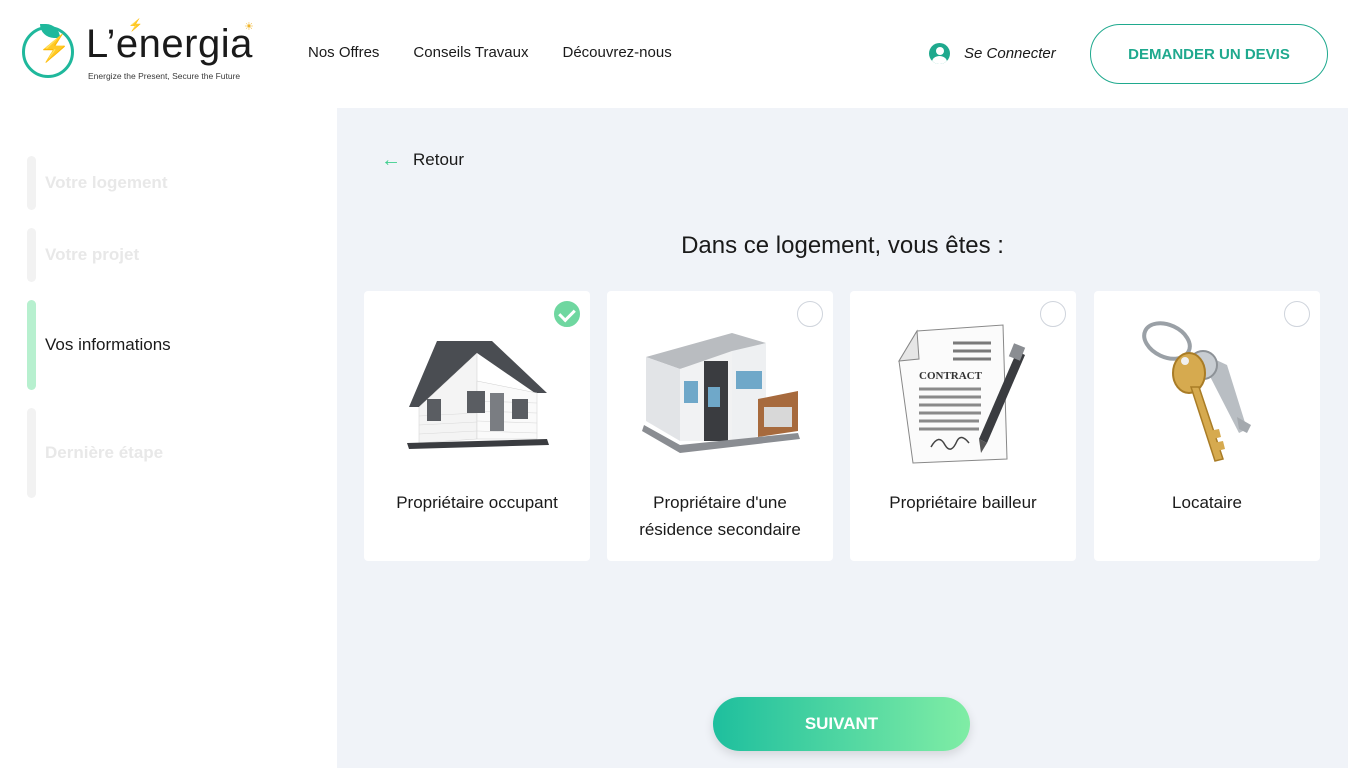 This screenshot has height=768, width=1348. I want to click on brand-name: L’energia, so click(169, 44).